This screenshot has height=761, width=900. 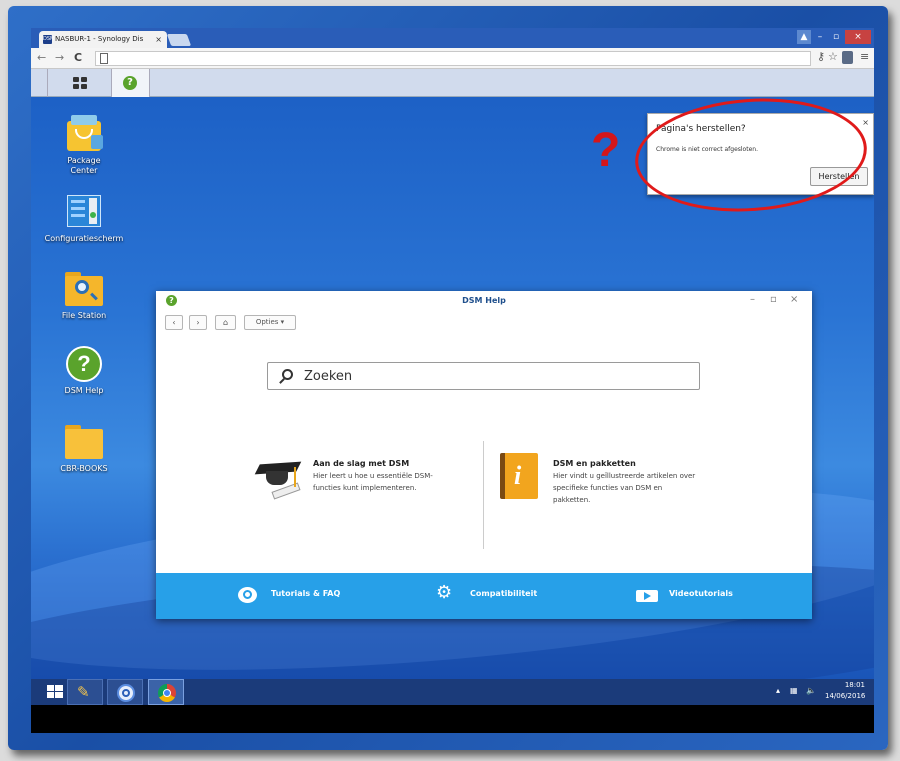 What do you see at coordinates (594, 463) in the screenshot?
I see `topic-title: DSM en pakketten` at bounding box center [594, 463].